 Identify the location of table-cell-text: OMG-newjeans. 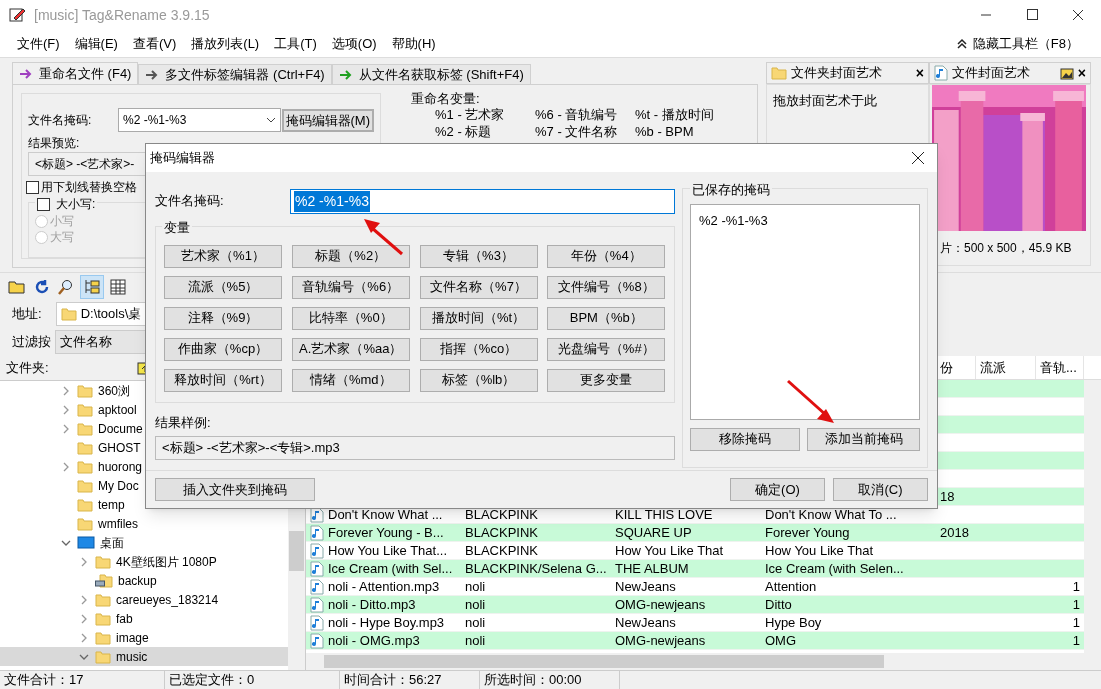
(660, 640).